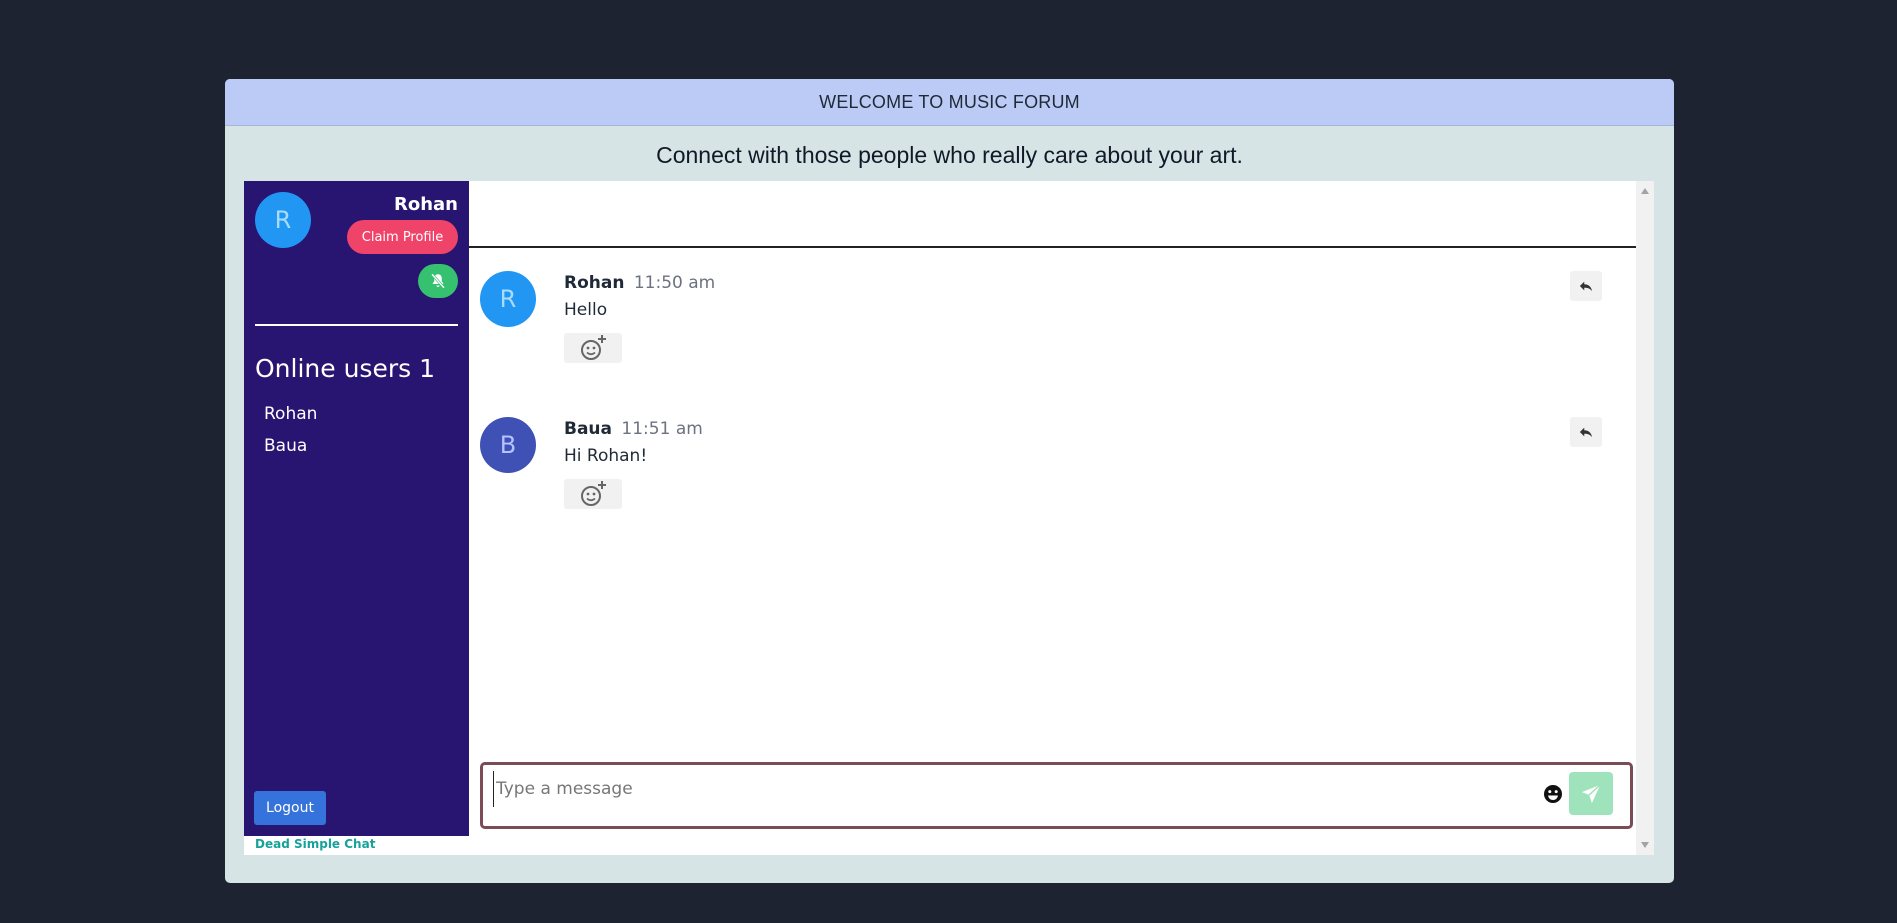 The width and height of the screenshot is (1897, 923). I want to click on message-avatar-initial: B, so click(508, 445).